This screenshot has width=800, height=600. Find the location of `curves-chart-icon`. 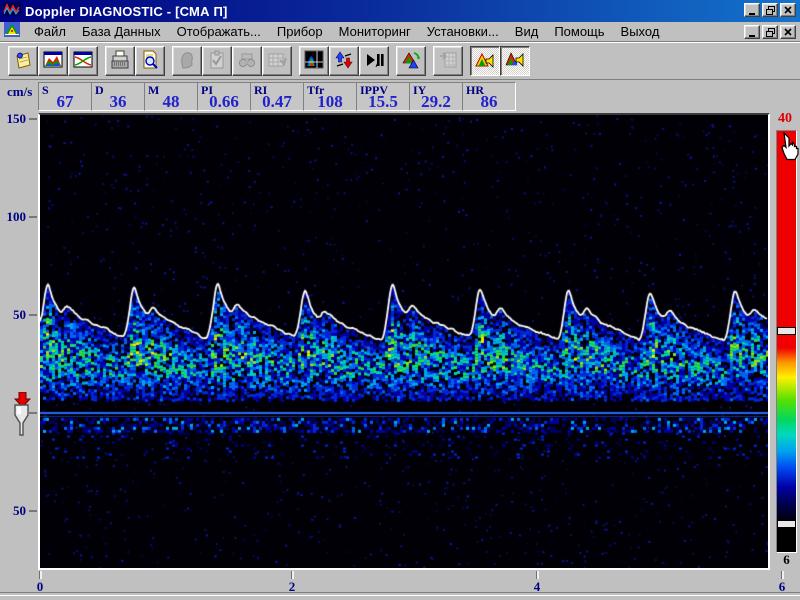

curves-chart-icon is located at coordinates (83, 61).